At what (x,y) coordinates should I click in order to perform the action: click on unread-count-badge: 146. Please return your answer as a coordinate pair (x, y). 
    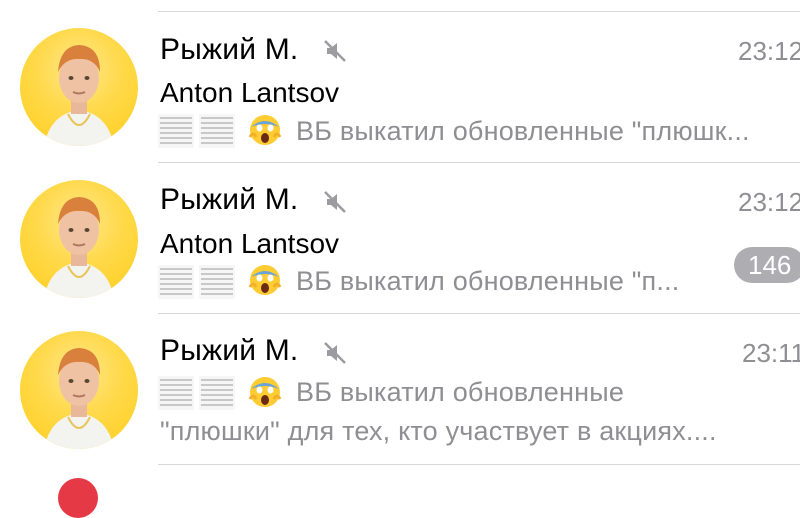
    Looking at the image, I should click on (767, 265).